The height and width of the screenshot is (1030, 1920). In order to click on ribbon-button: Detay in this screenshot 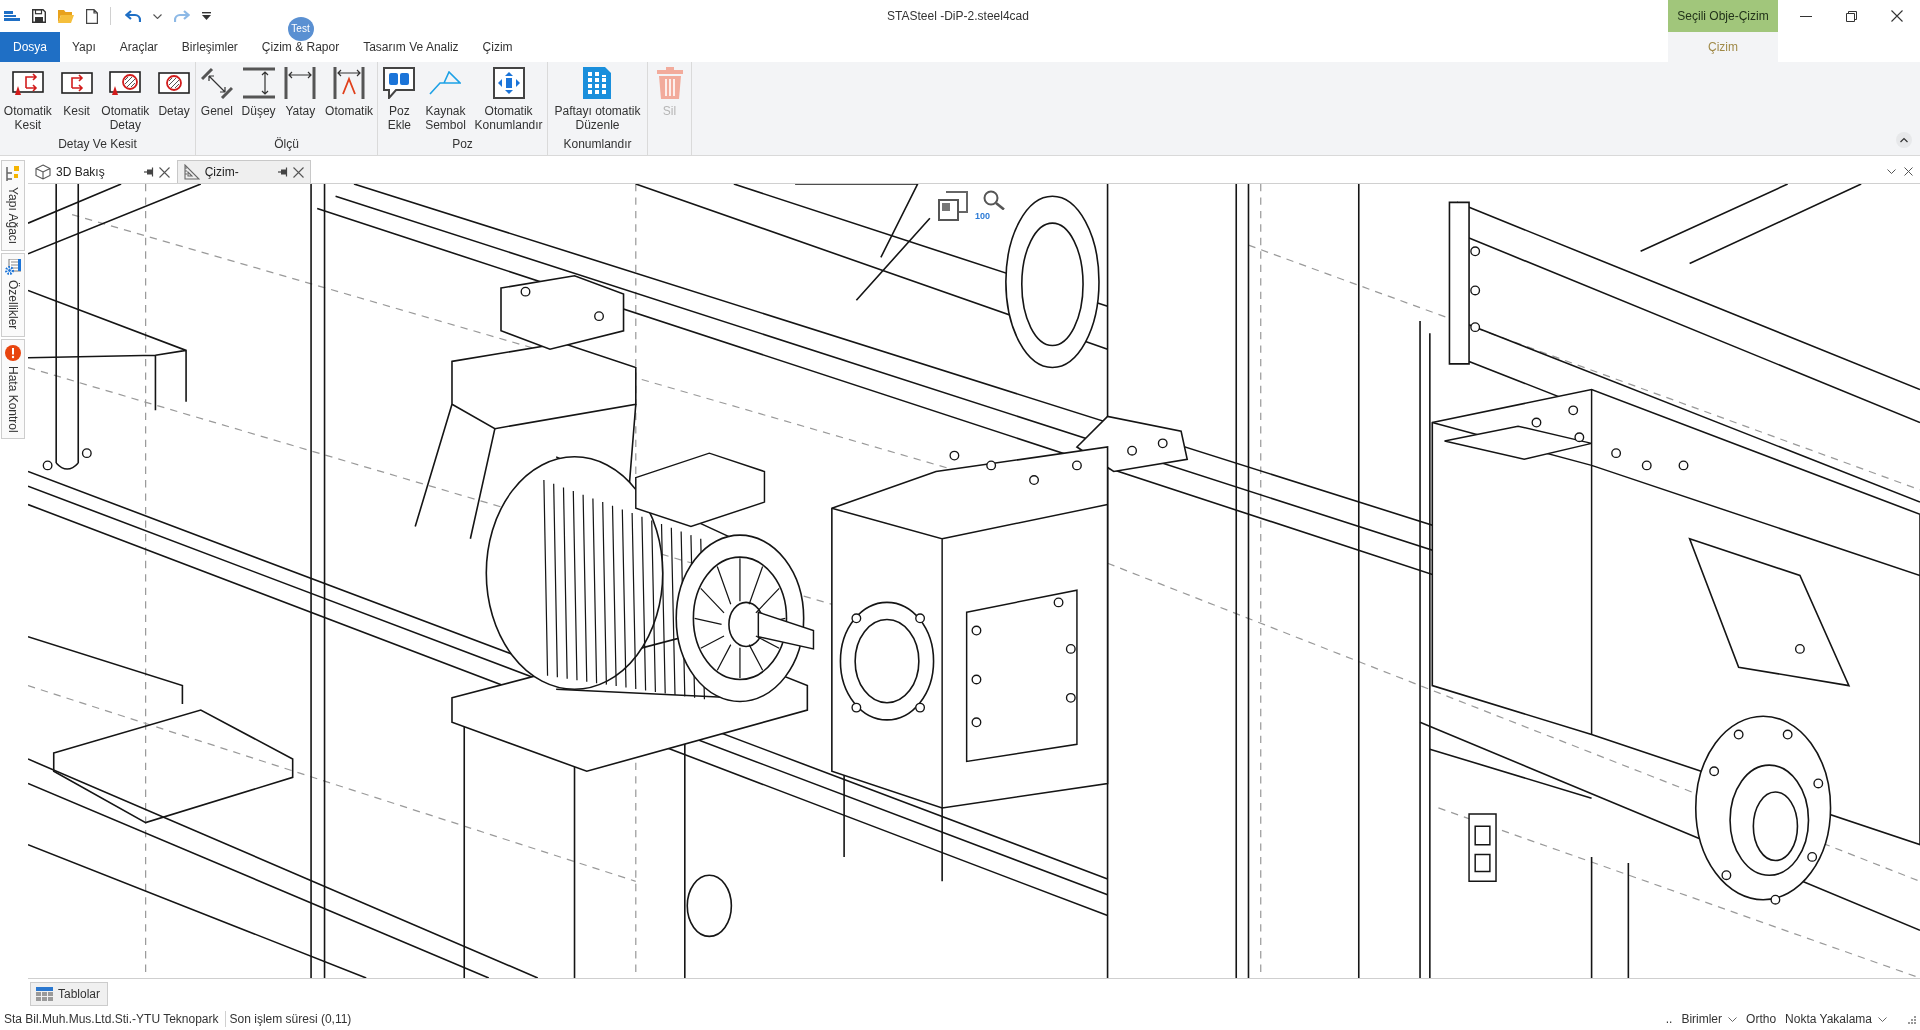, I will do `click(174, 93)`.